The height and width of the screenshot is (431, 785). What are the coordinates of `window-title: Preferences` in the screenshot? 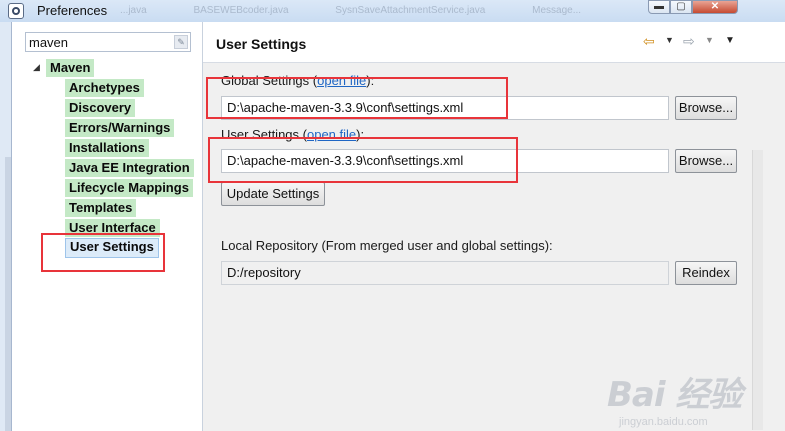 It's located at (72, 10).